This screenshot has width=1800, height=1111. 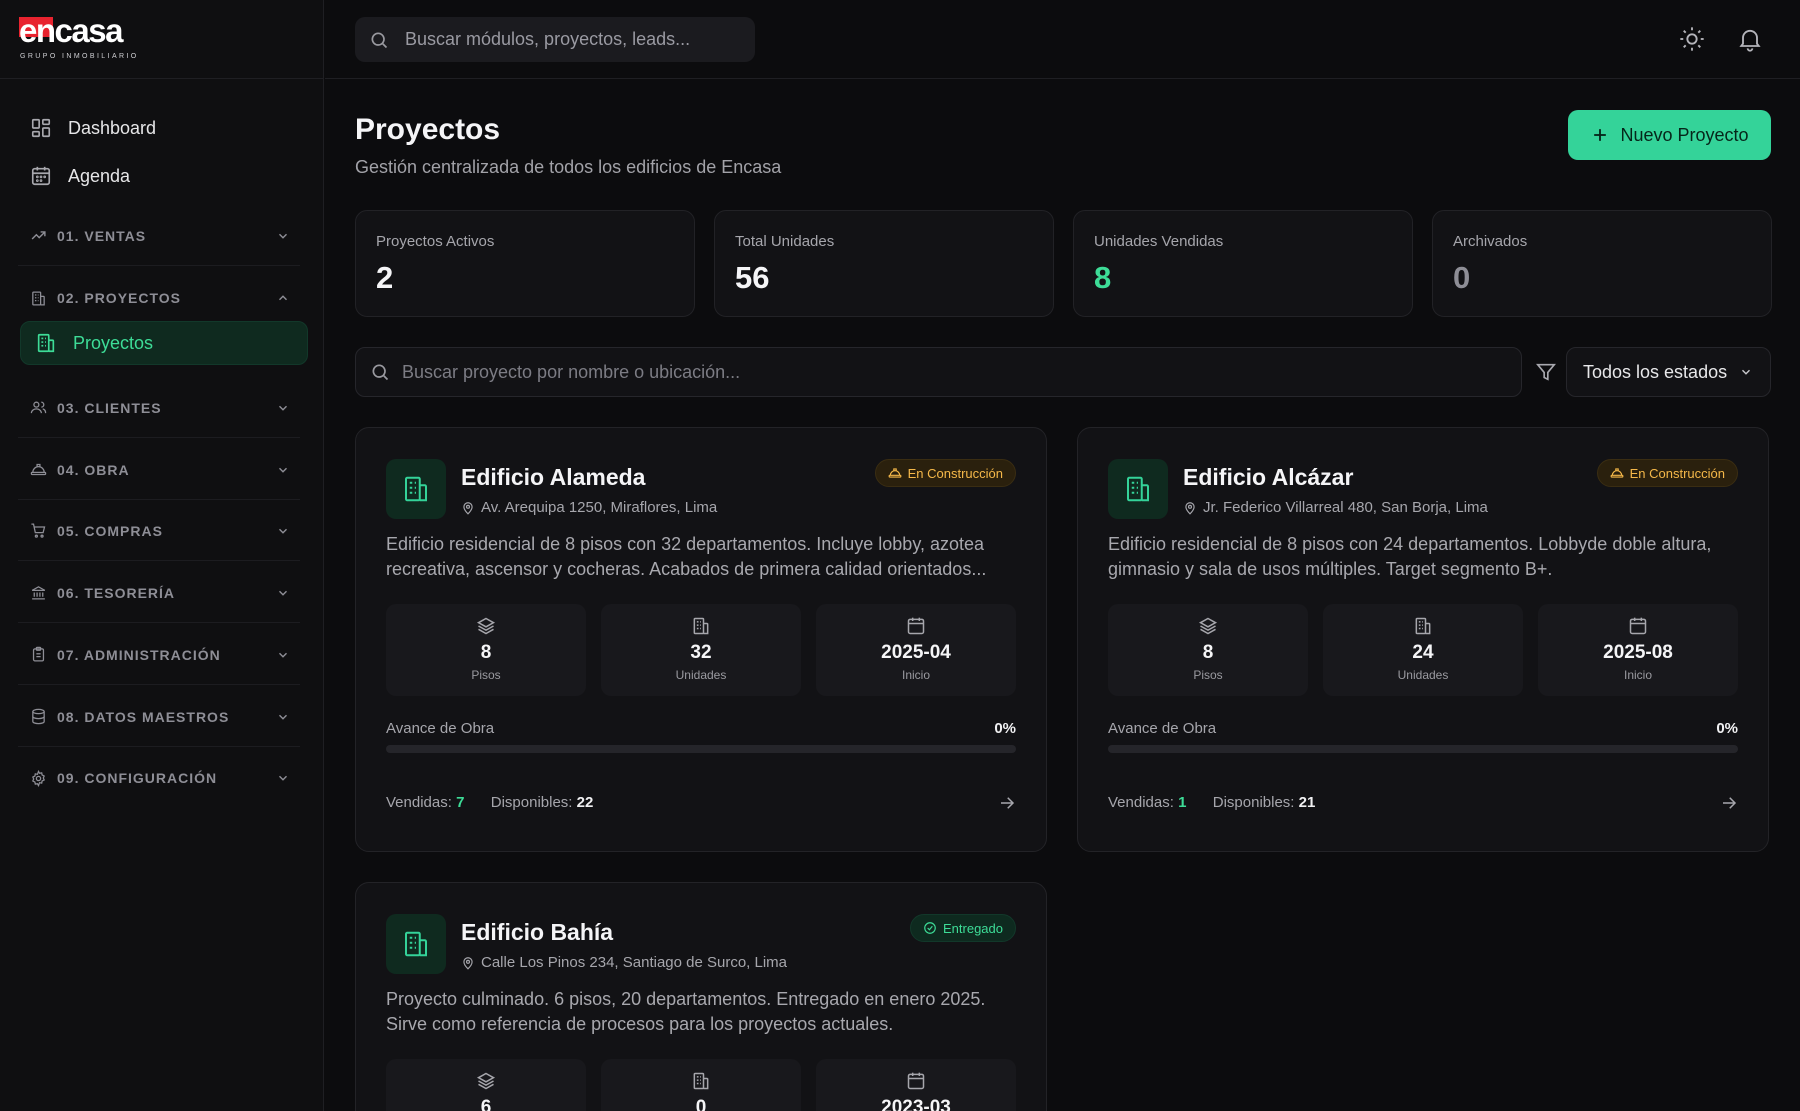 What do you see at coordinates (419, 802) in the screenshot?
I see `sold-label: Vendidas:` at bounding box center [419, 802].